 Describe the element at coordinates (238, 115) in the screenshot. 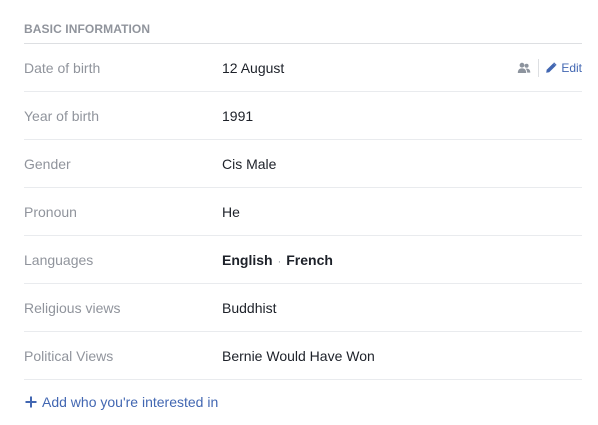

I see `row-value: 1991` at that location.